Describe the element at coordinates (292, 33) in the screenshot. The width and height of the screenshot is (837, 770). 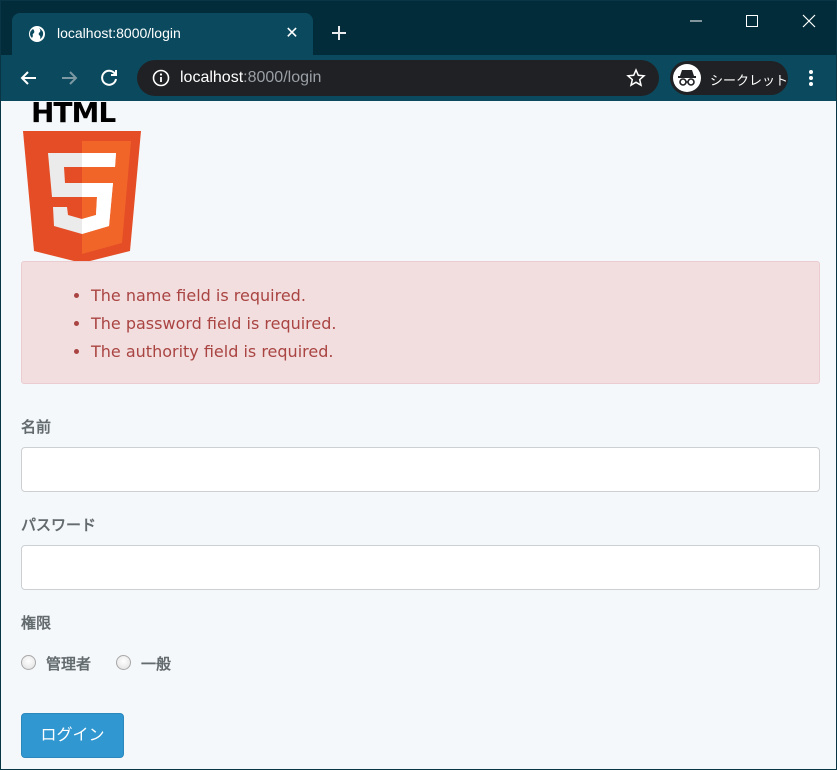
I see `close-tab-icon: ✕` at that location.